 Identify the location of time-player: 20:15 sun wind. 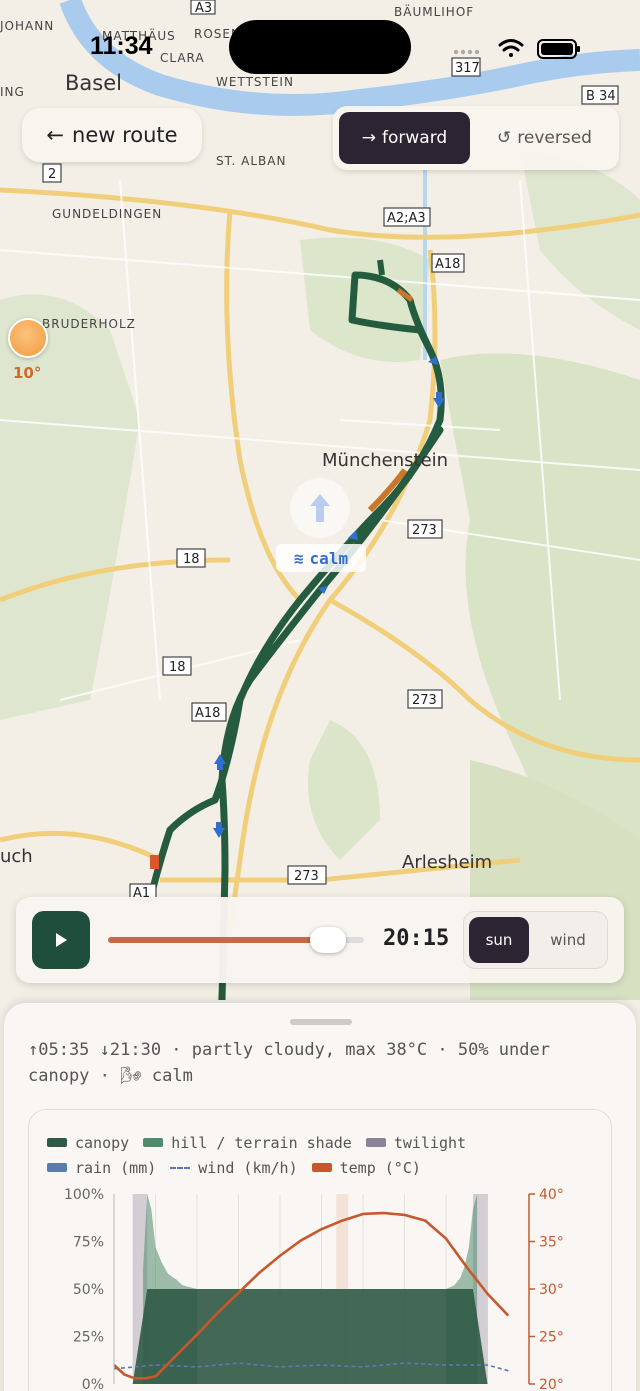
(320, 940).